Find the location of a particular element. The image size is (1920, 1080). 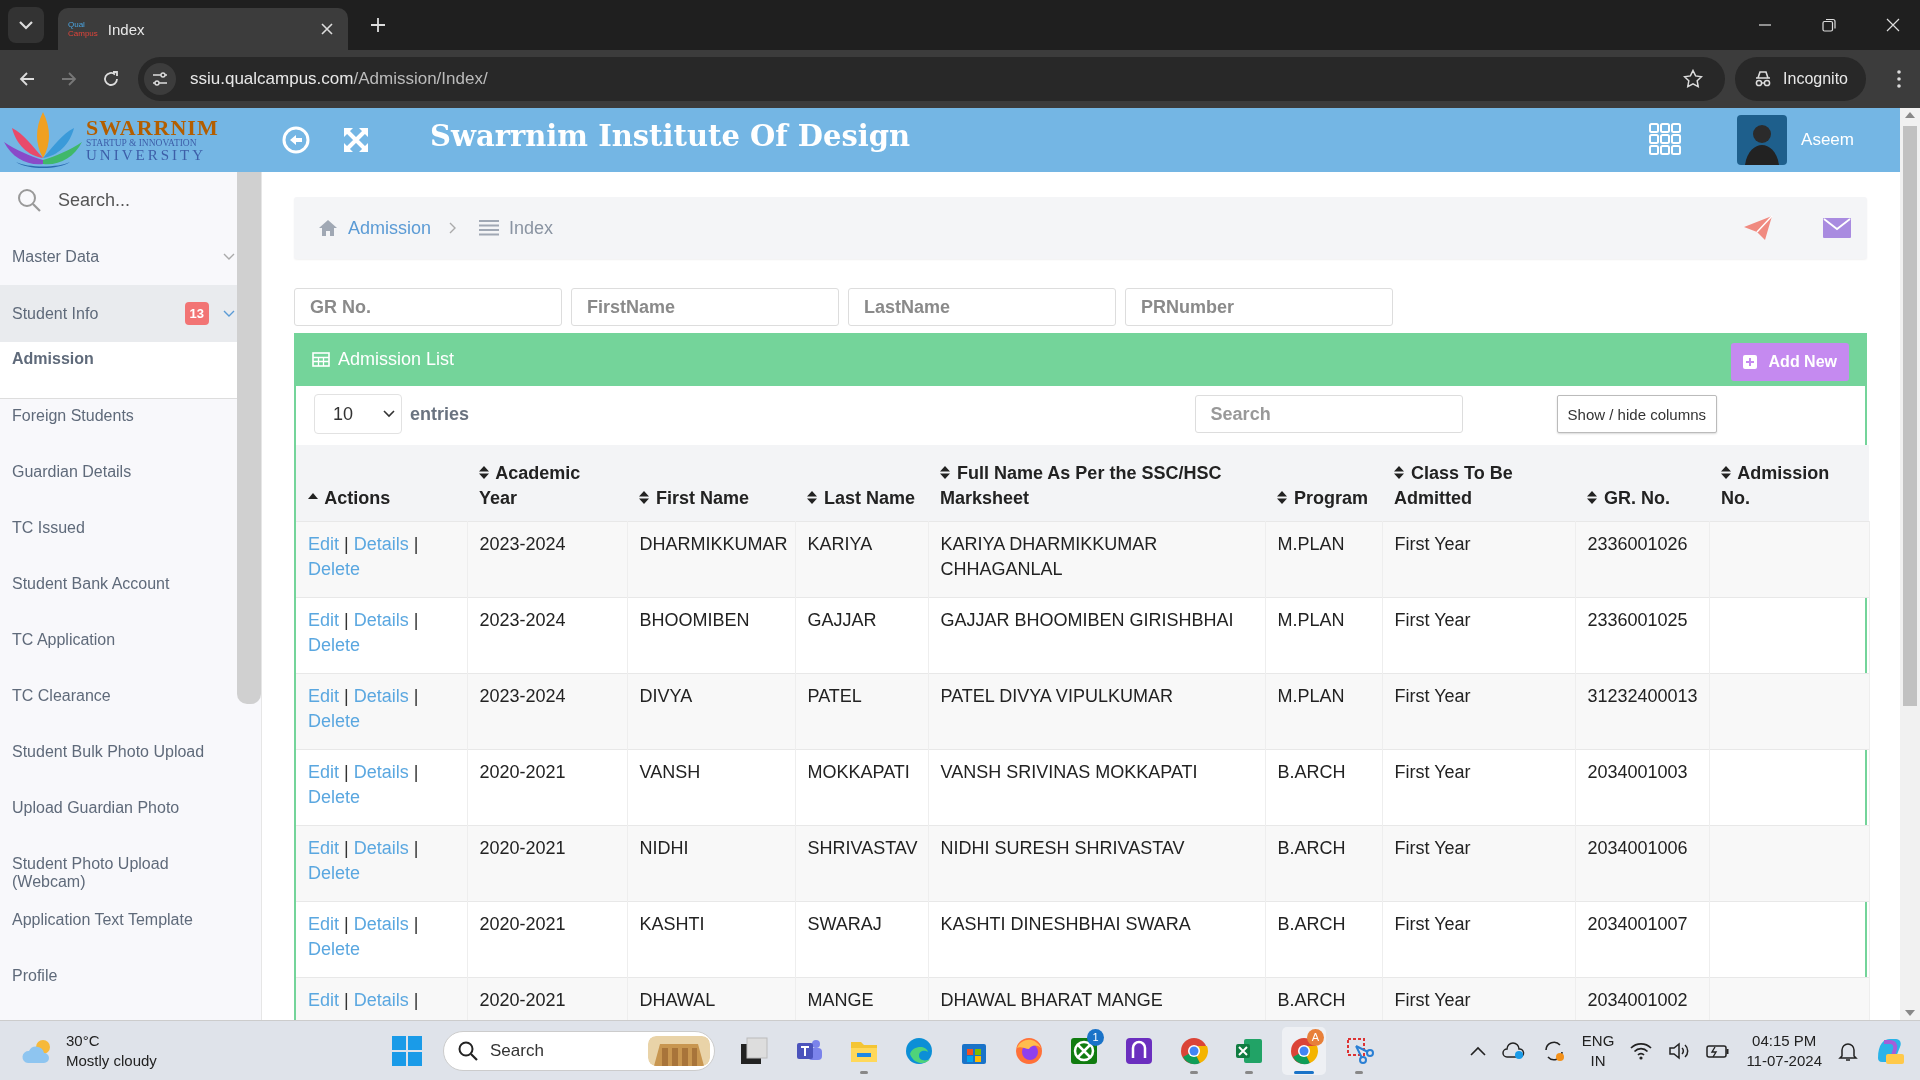

table-cell: 2336001025 is located at coordinates (1642, 635).